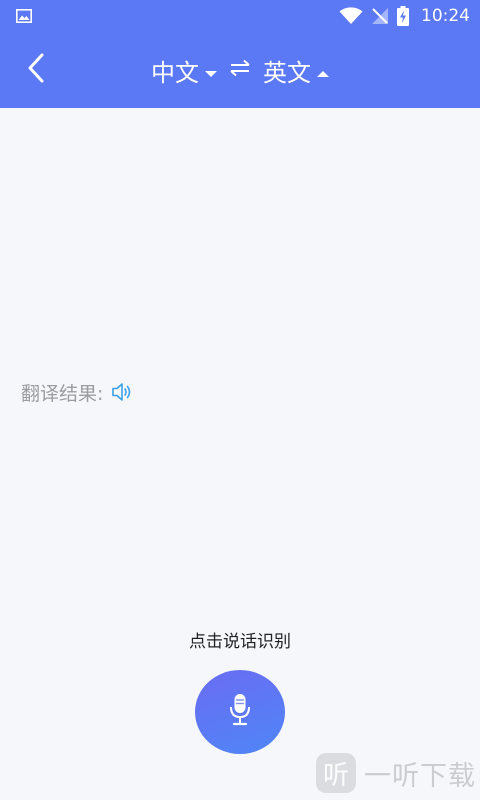 The image size is (480, 800). I want to click on swap-arrows-icon, so click(240, 70).